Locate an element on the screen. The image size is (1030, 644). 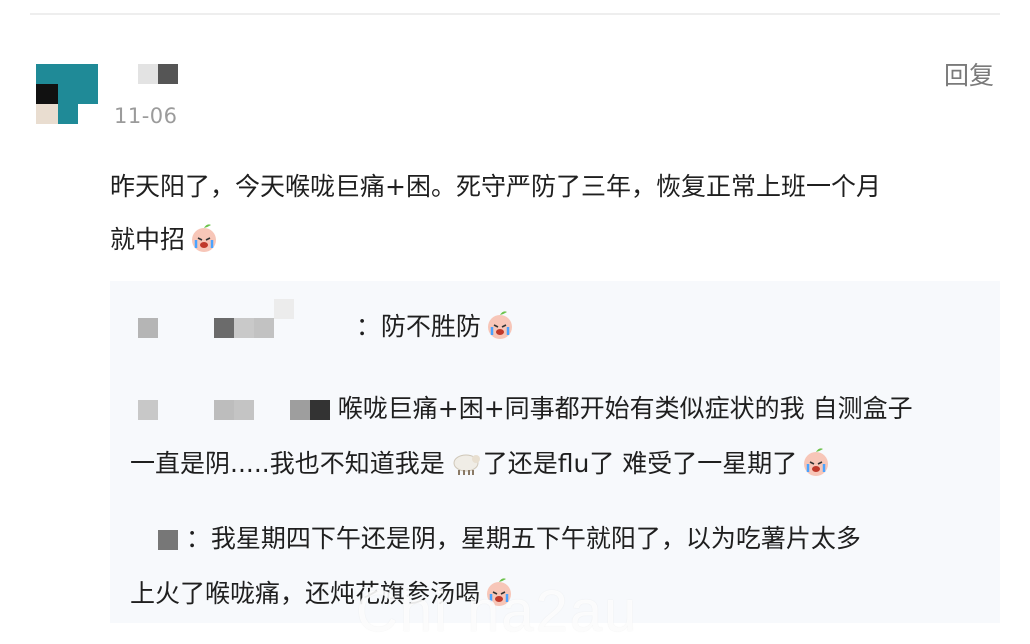
avatar is located at coordinates (67, 94).